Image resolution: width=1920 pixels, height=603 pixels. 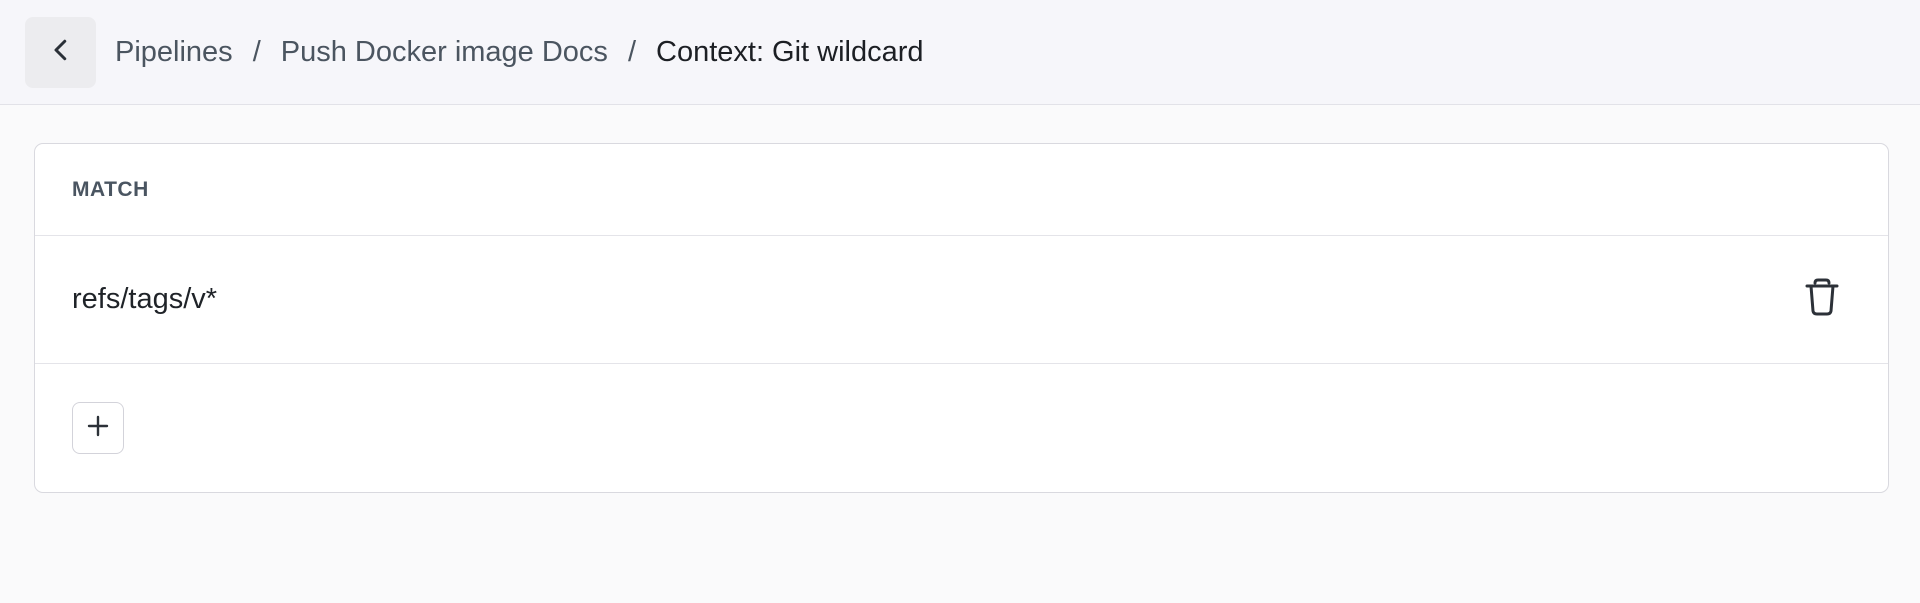 I want to click on page-title: Context: Git wildcard, so click(x=790, y=52).